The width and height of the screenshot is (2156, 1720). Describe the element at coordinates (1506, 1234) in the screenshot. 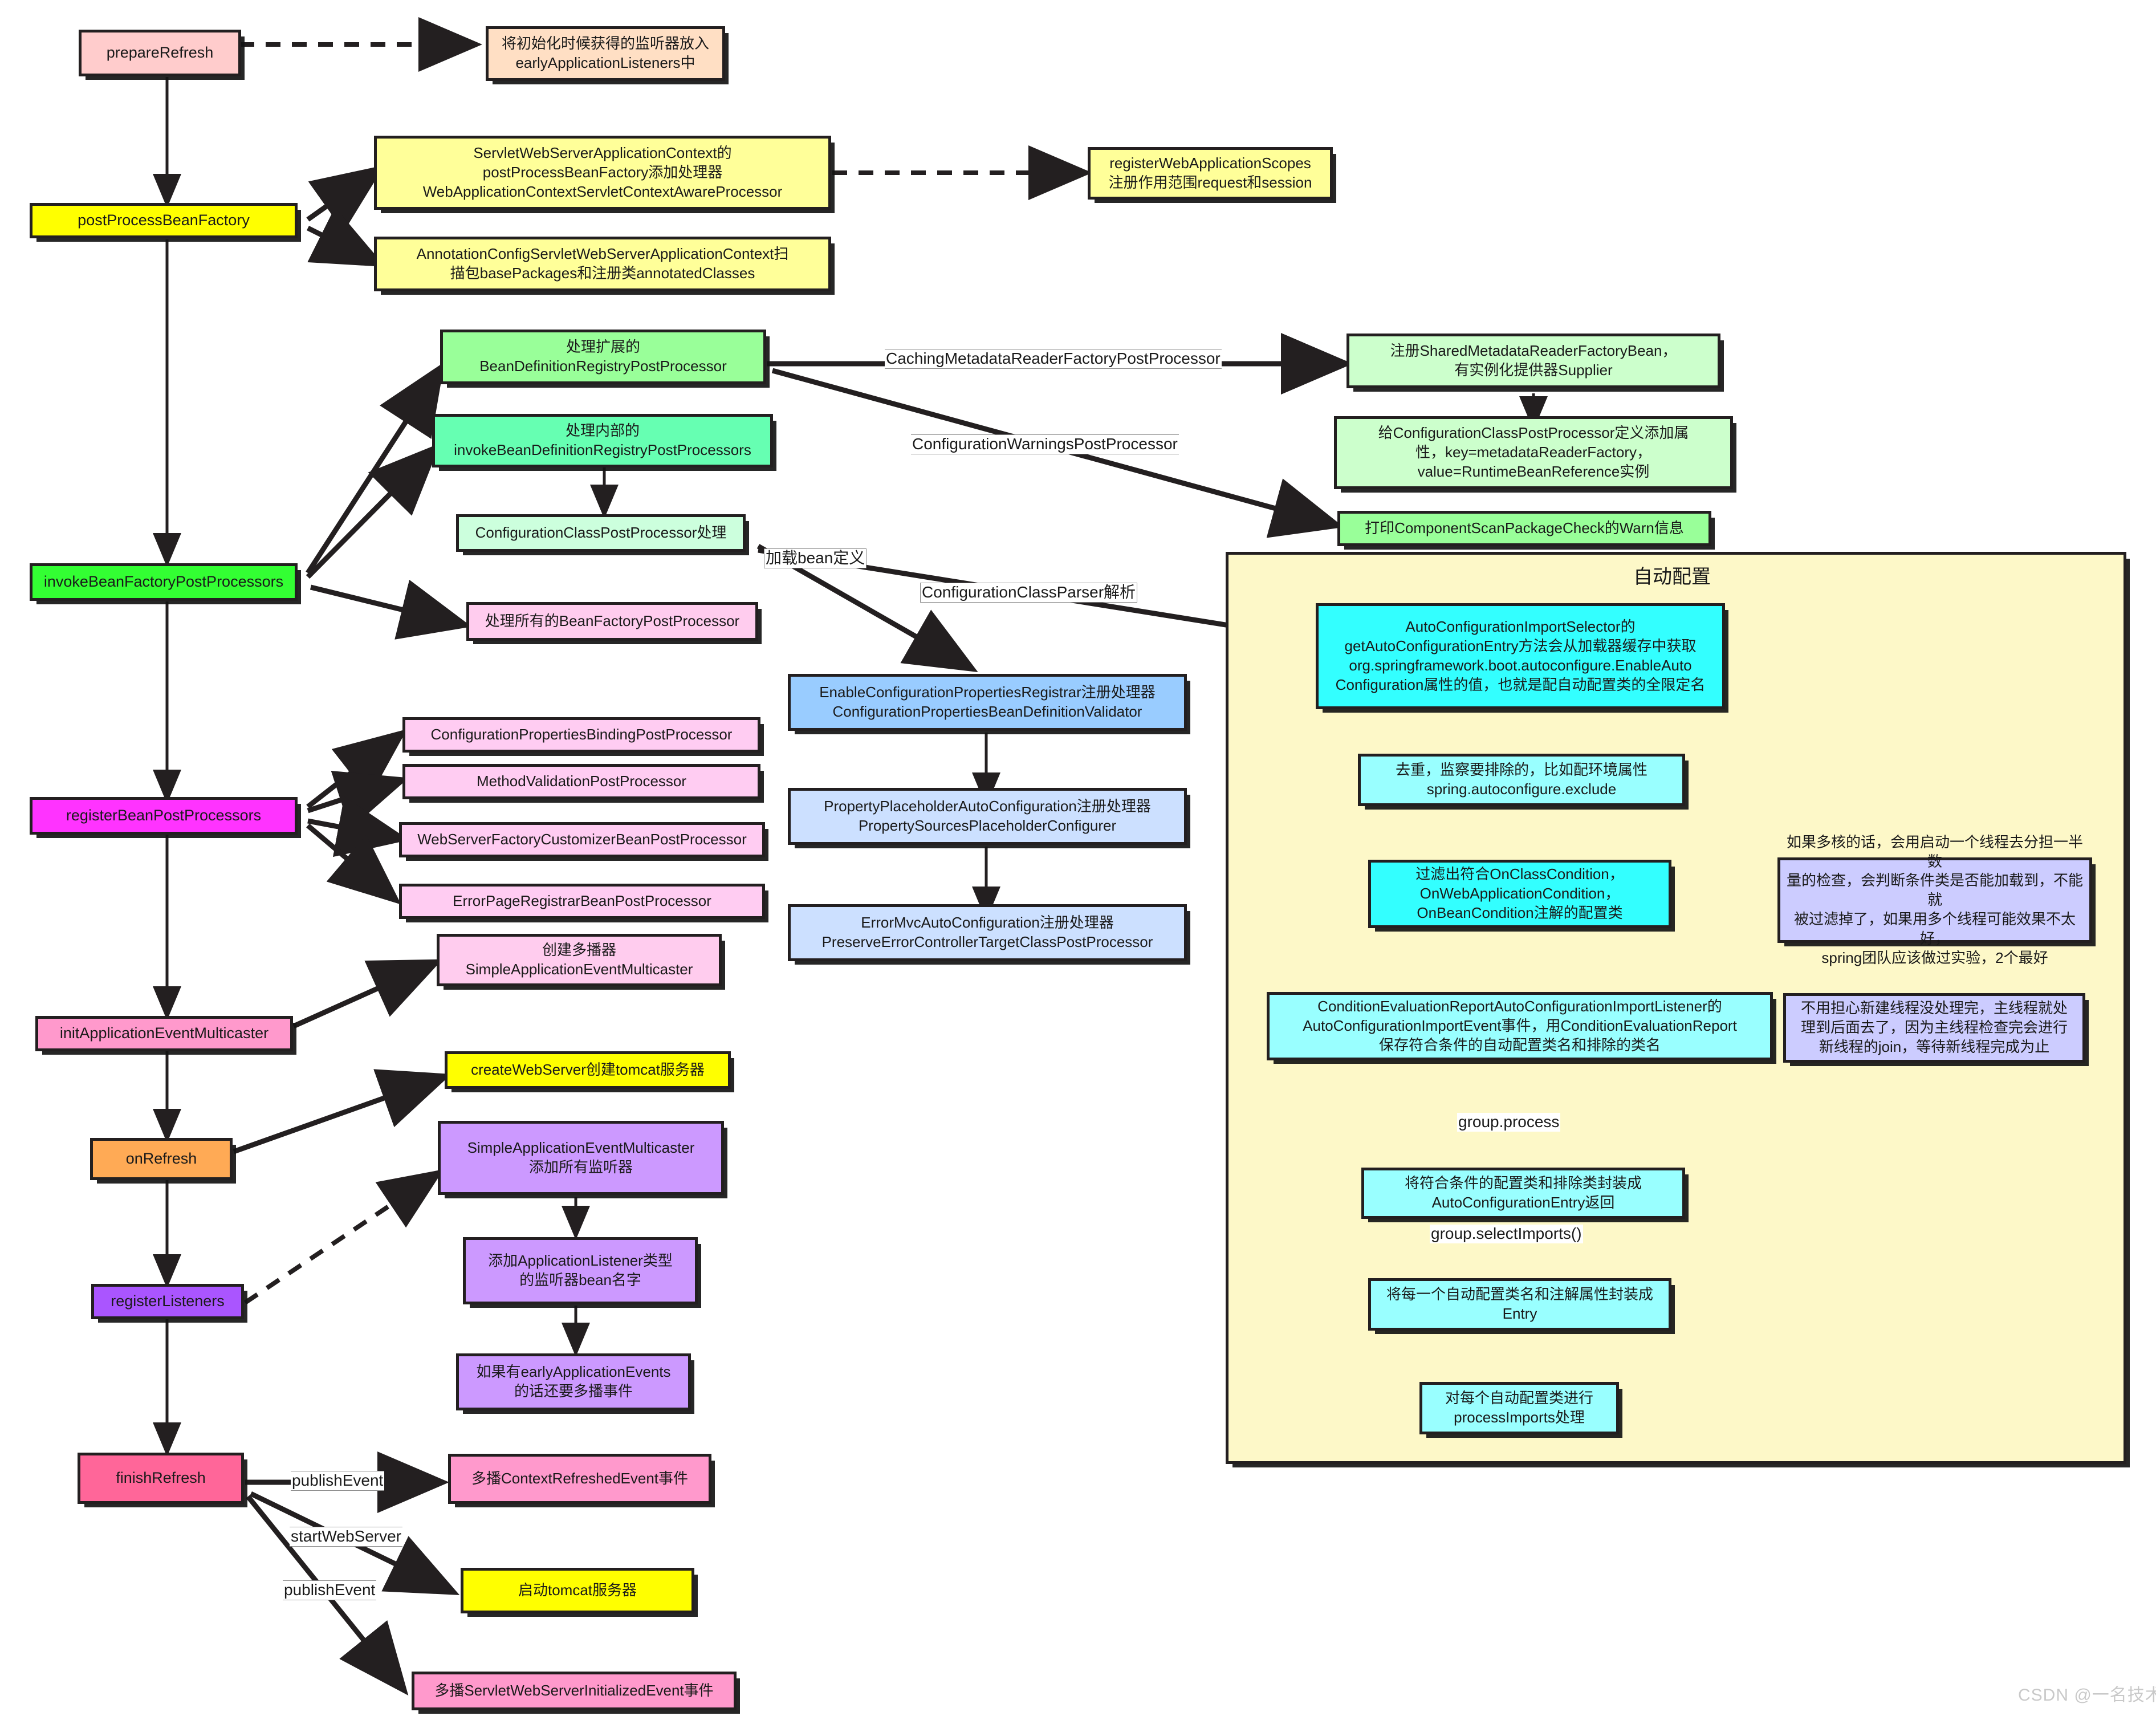

I see `edge-label-group-select-imports: group.selectImports()` at that location.